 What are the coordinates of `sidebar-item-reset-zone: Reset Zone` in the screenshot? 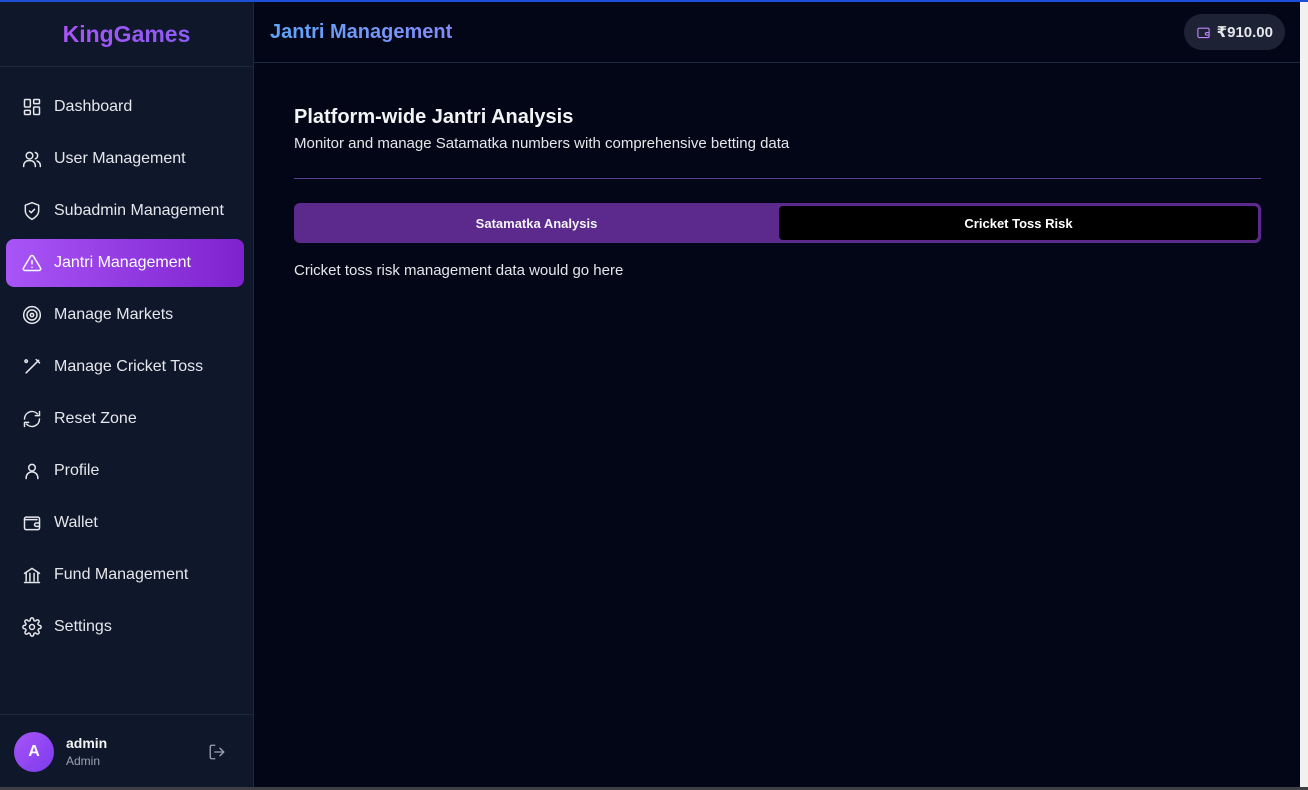 It's located at (125, 419).